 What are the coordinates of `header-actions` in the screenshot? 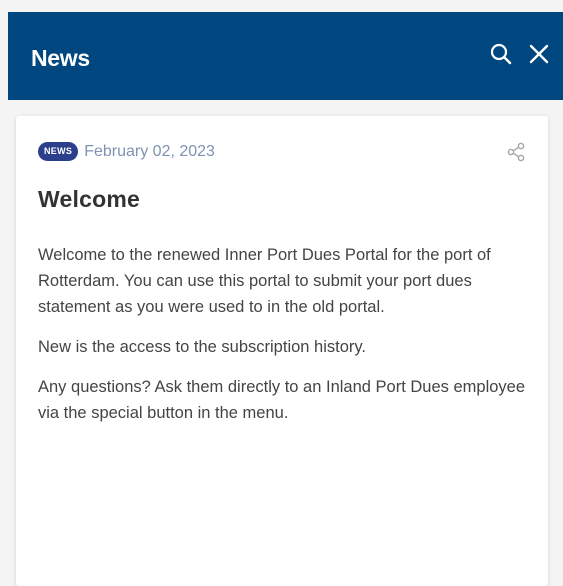 It's located at (520, 54).